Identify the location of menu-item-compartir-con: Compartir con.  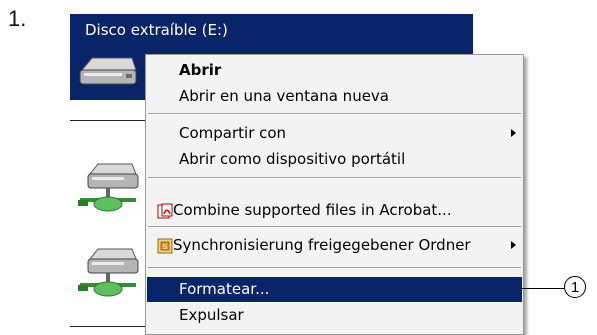
(334, 133).